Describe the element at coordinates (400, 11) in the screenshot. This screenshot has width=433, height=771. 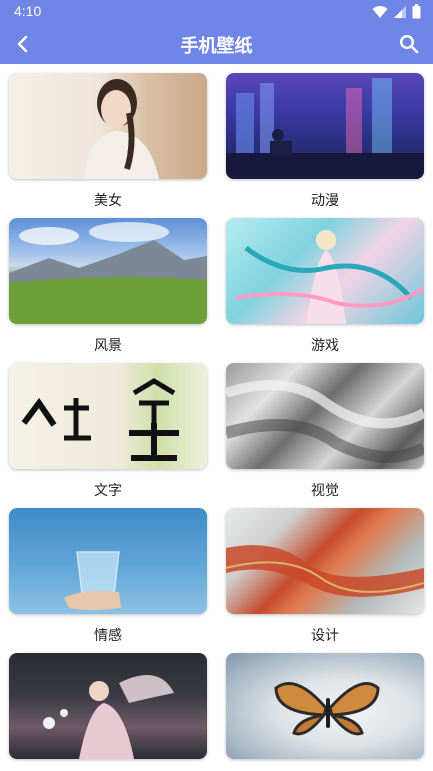
I see `signal-icon` at that location.